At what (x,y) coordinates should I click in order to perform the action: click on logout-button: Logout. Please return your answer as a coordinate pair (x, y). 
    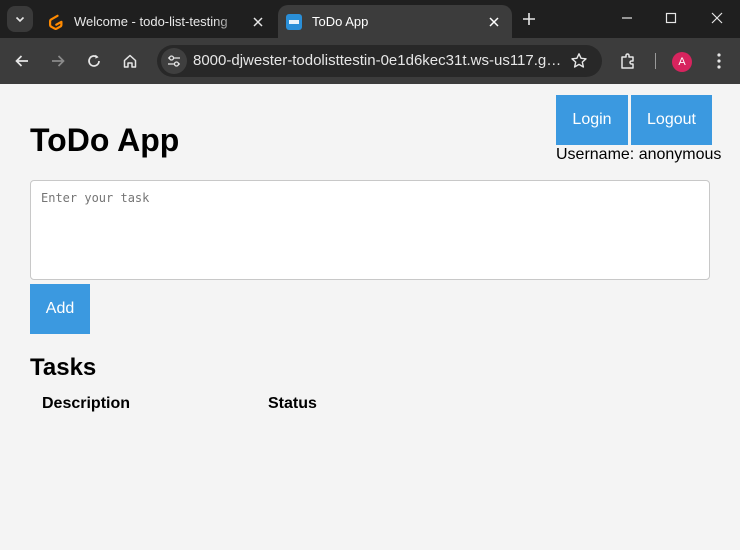
    Looking at the image, I should click on (671, 120).